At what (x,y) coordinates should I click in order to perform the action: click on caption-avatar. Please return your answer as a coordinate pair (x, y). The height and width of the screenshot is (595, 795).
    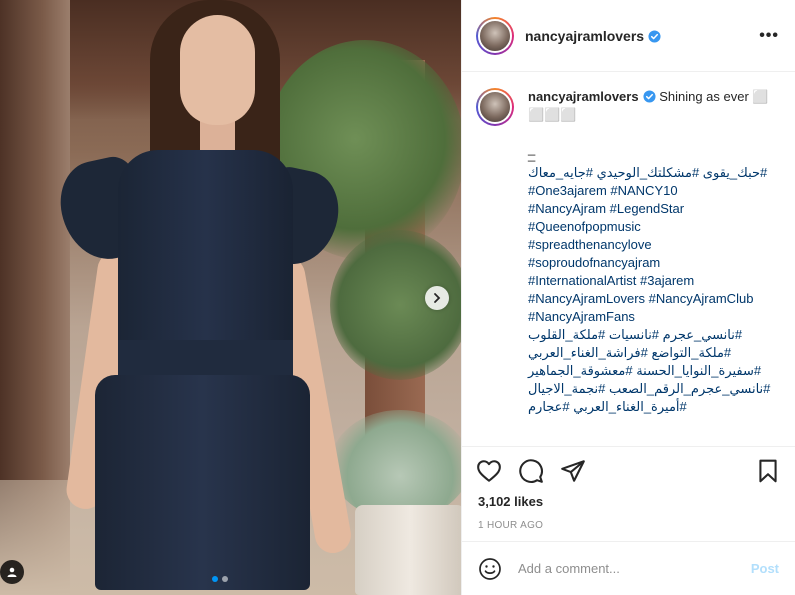
    Looking at the image, I should click on (495, 107).